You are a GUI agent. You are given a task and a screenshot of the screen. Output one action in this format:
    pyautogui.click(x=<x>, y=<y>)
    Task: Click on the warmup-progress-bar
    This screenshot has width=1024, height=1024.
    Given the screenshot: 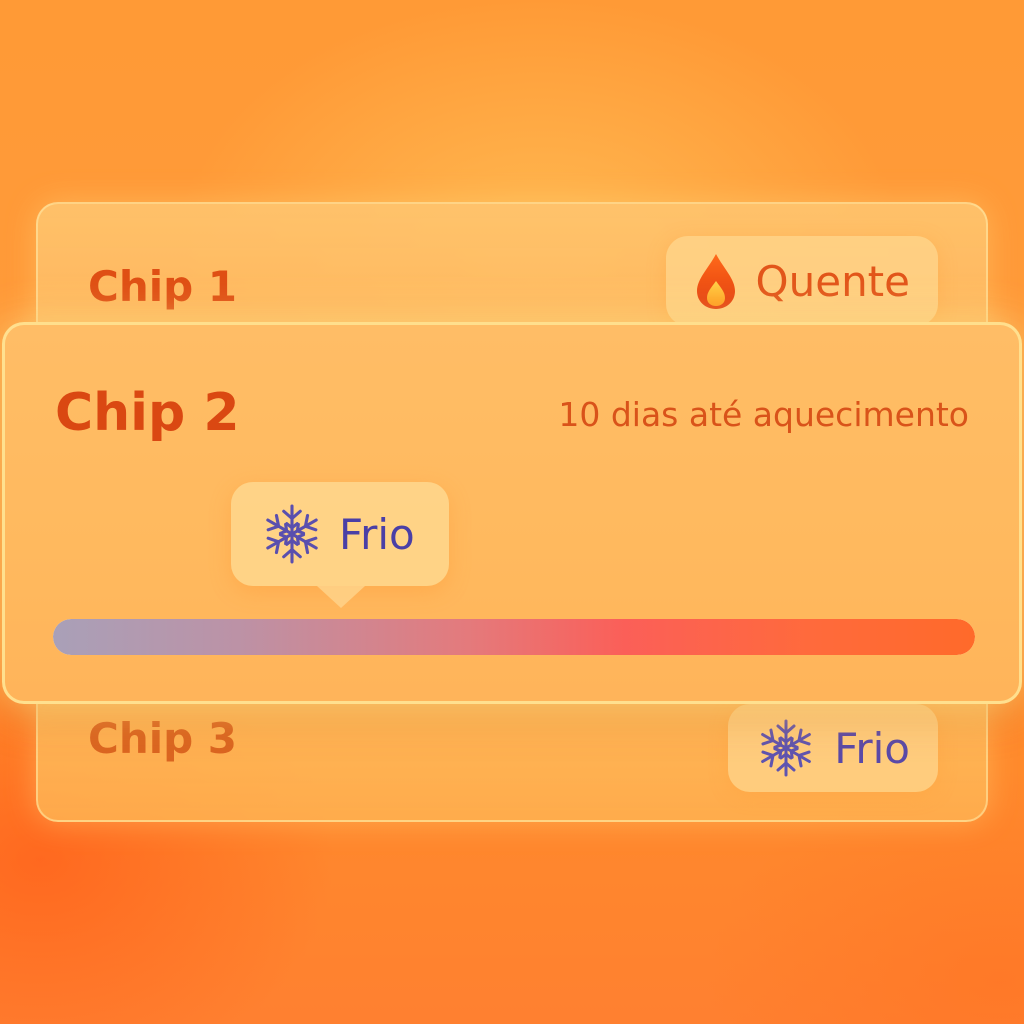 What is the action you would take?
    pyautogui.click(x=514, y=637)
    